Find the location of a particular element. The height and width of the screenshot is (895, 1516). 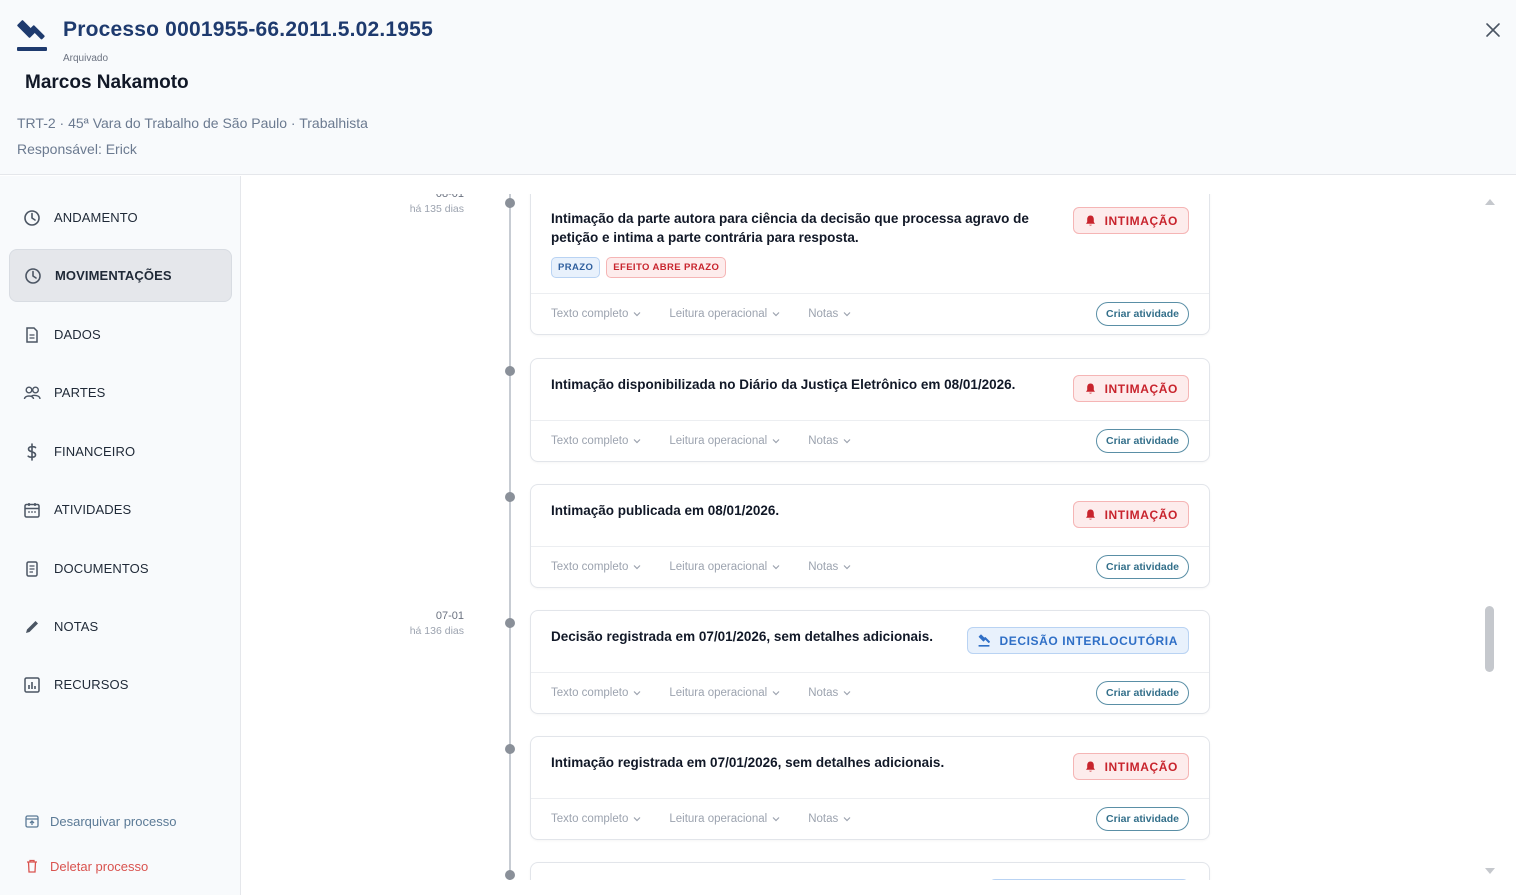

date-group: 08-01 há 135 dias is located at coordinates (352, 204).